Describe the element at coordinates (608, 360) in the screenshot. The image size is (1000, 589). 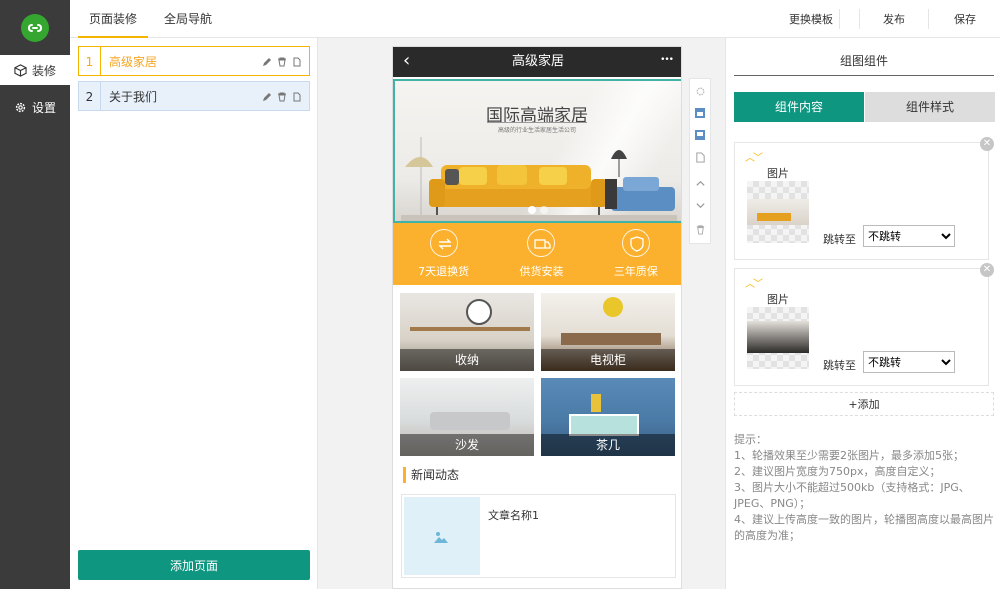
I see `tile-label: 电视柜` at that location.